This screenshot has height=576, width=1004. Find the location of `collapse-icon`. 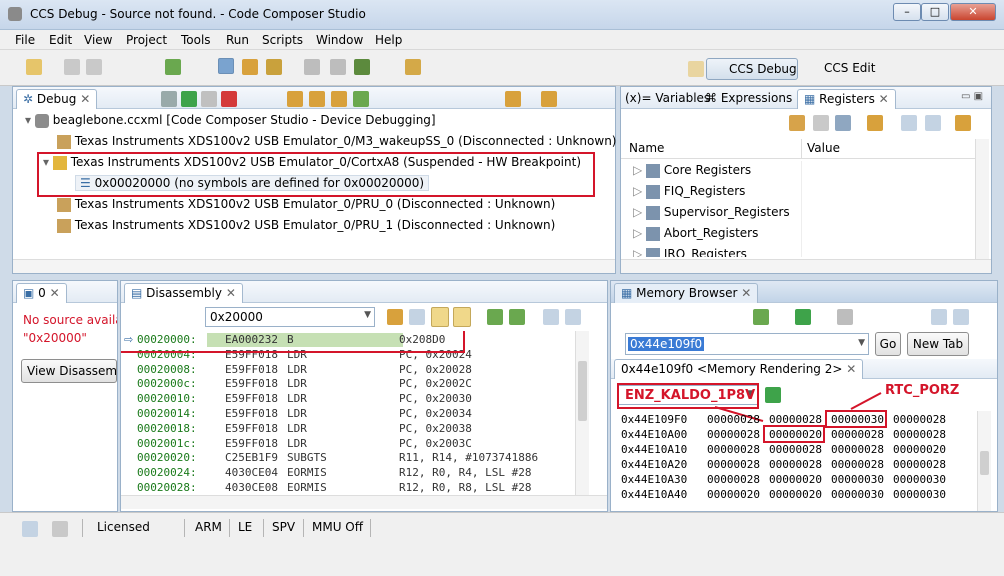

collapse-icon is located at coordinates (843, 123).